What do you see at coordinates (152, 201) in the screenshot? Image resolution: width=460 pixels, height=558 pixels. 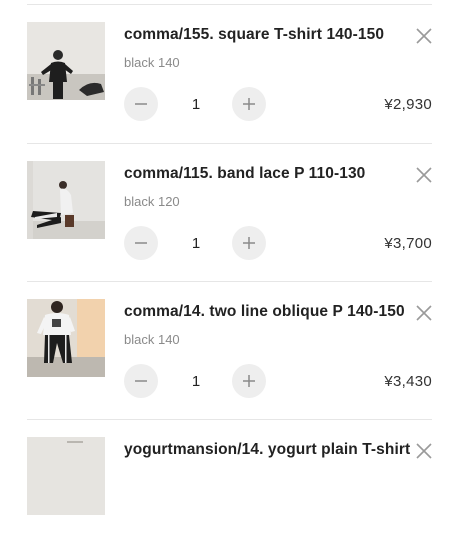 I see `product-variant: black 120` at bounding box center [152, 201].